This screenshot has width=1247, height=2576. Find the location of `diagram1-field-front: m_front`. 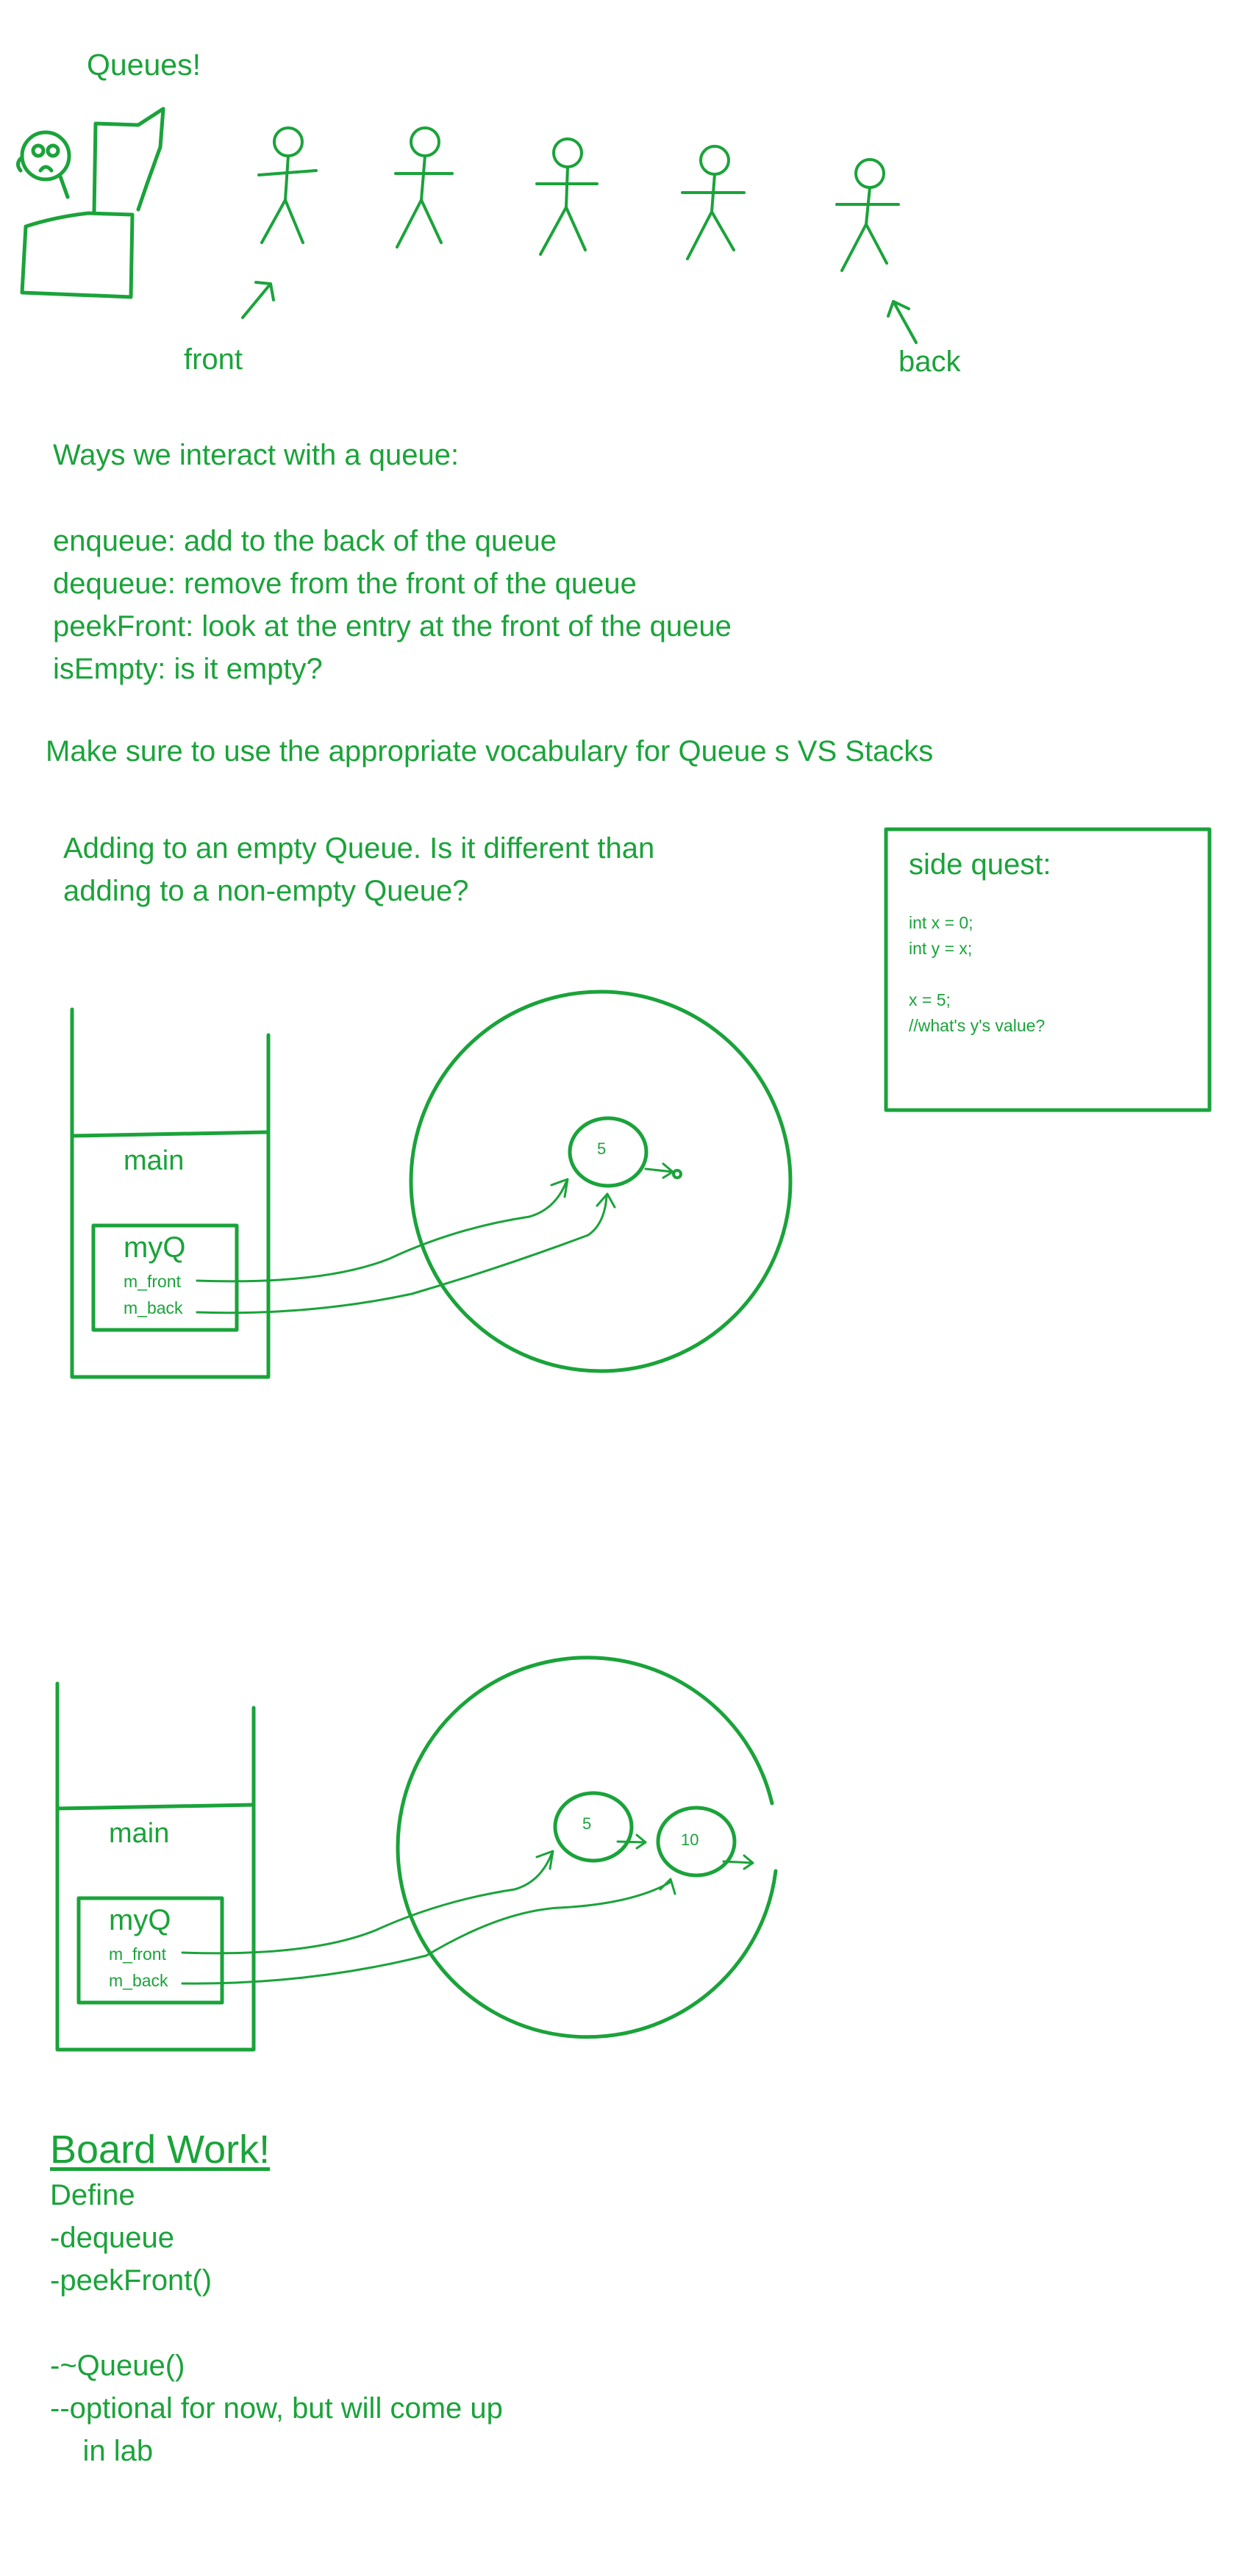

diagram1-field-front: m_front is located at coordinates (152, 1281).